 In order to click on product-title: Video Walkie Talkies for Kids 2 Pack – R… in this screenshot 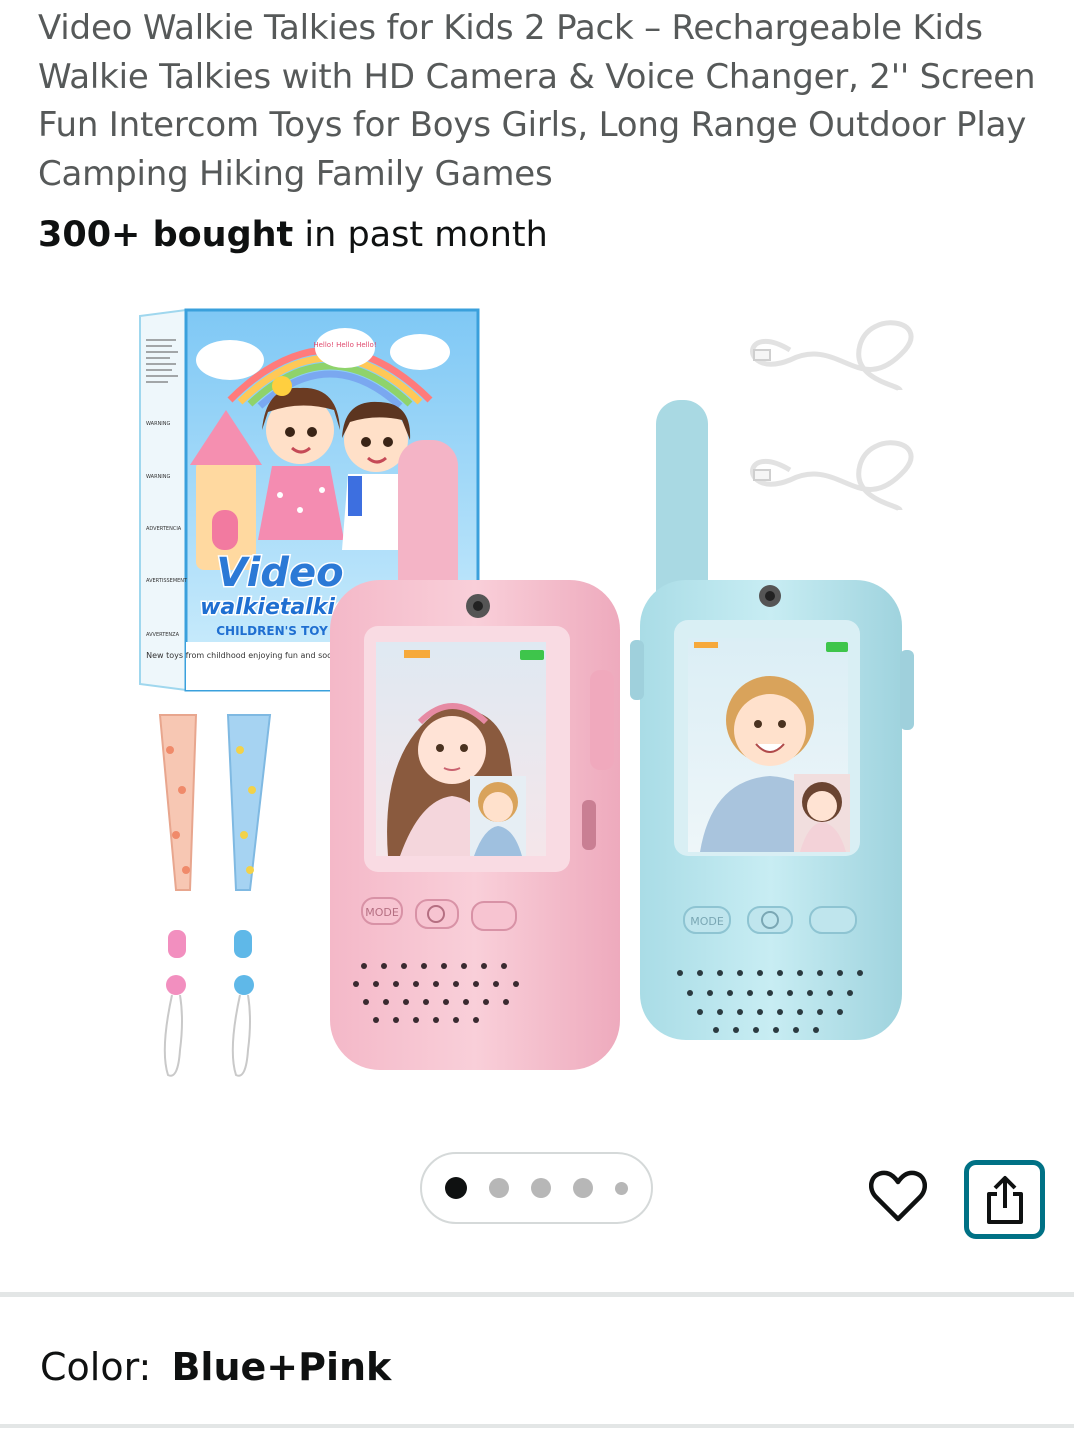, I will do `click(537, 101)`.